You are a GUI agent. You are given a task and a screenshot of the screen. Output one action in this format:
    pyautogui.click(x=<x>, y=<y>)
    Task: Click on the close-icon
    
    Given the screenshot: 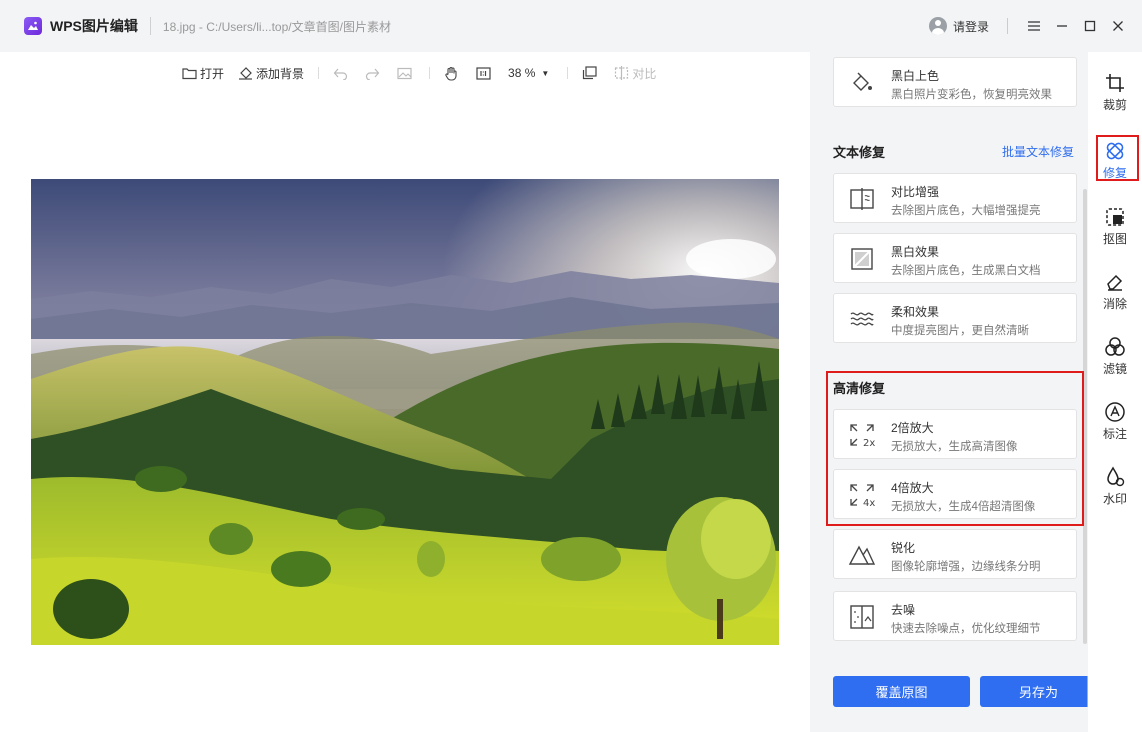 What is the action you would take?
    pyautogui.click(x=1118, y=26)
    